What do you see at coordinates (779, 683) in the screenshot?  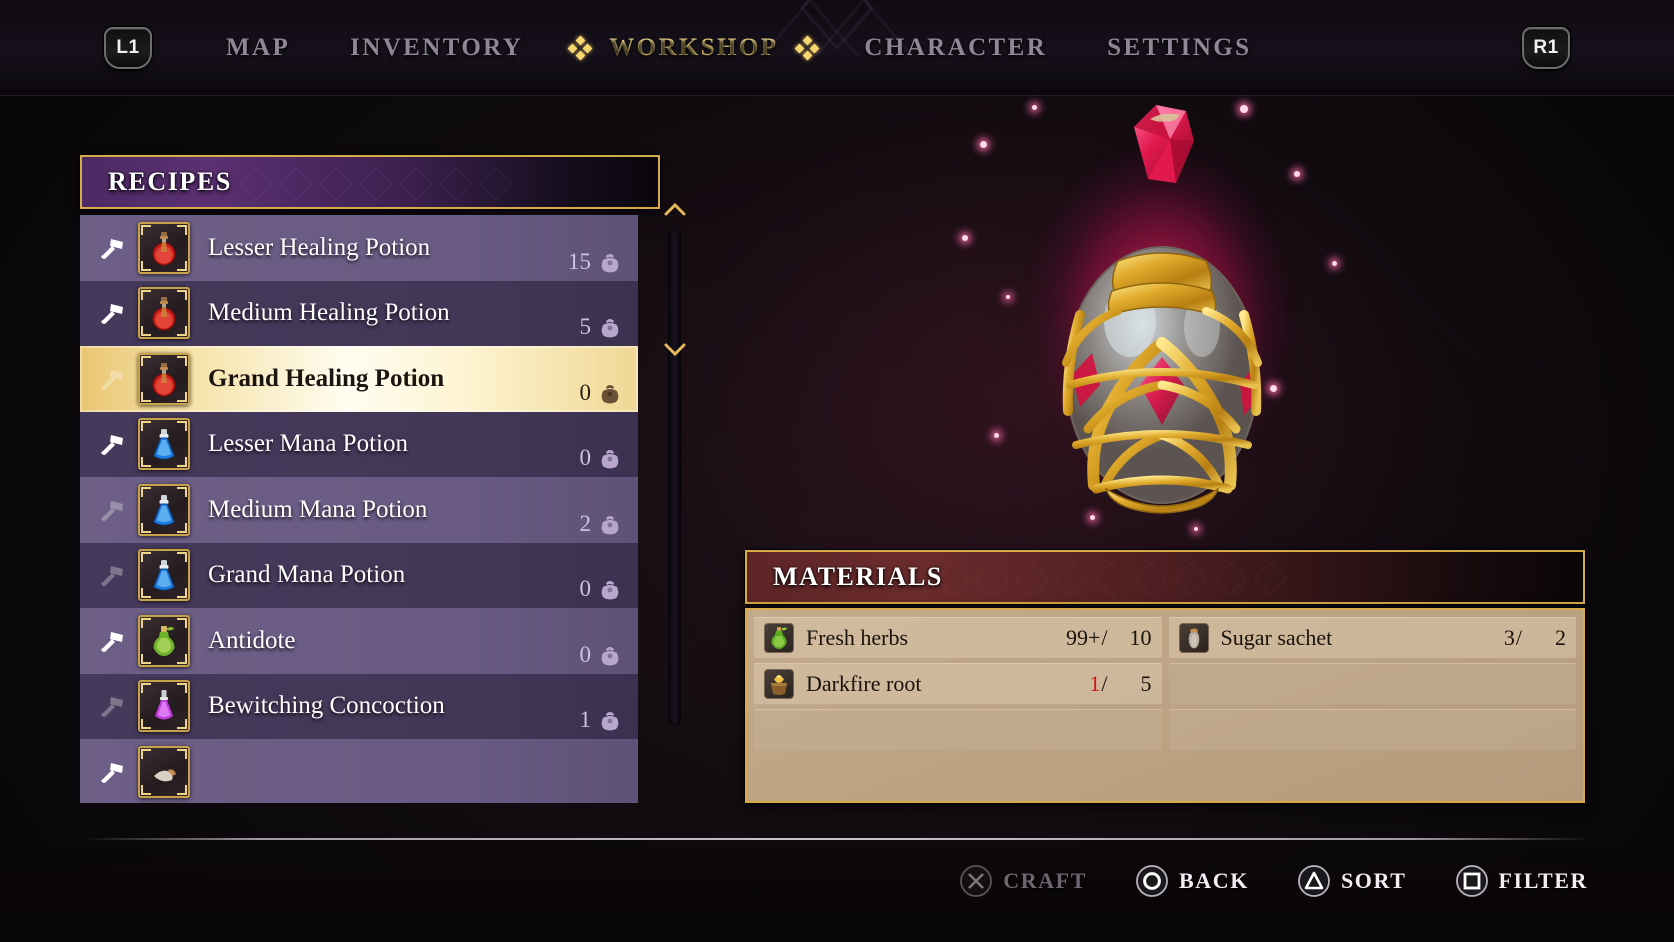 I see `root-basket-icon` at bounding box center [779, 683].